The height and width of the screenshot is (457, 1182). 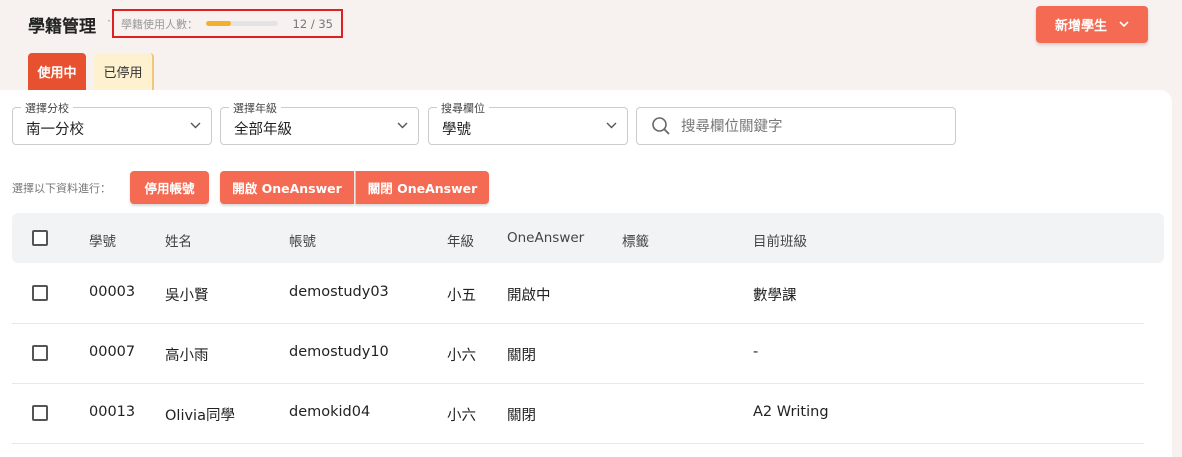 I want to click on cell-id: 00007, so click(x=112, y=352).